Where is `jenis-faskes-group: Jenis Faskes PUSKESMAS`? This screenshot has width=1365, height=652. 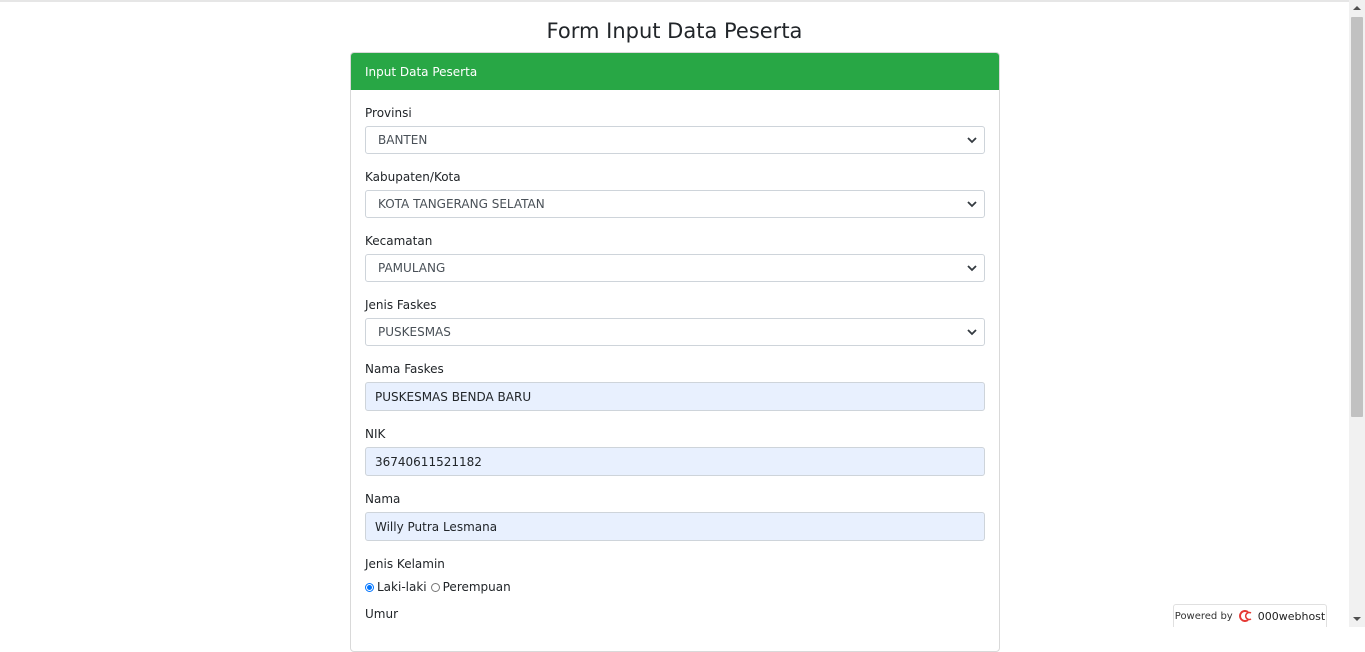 jenis-faskes-group: Jenis Faskes PUSKESMAS is located at coordinates (675, 321).